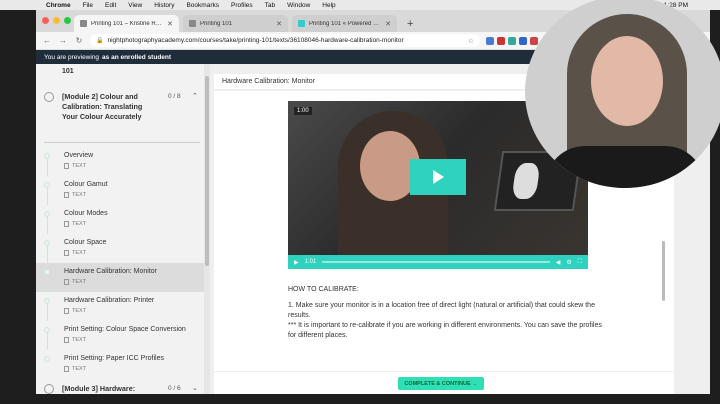  Describe the element at coordinates (164, 5) in the screenshot. I see `menu-history: History` at that location.